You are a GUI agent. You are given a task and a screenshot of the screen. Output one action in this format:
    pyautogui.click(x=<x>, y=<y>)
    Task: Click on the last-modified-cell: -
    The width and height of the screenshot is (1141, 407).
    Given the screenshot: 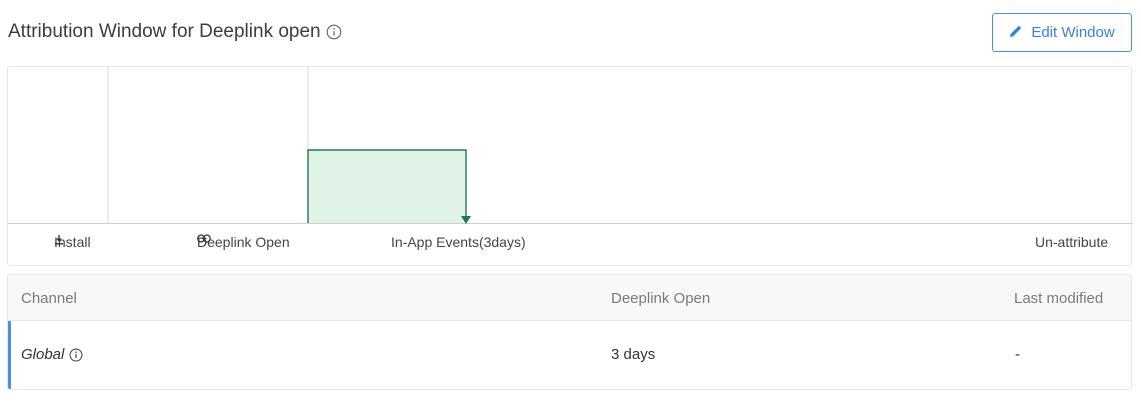 What is the action you would take?
    pyautogui.click(x=1017, y=354)
    